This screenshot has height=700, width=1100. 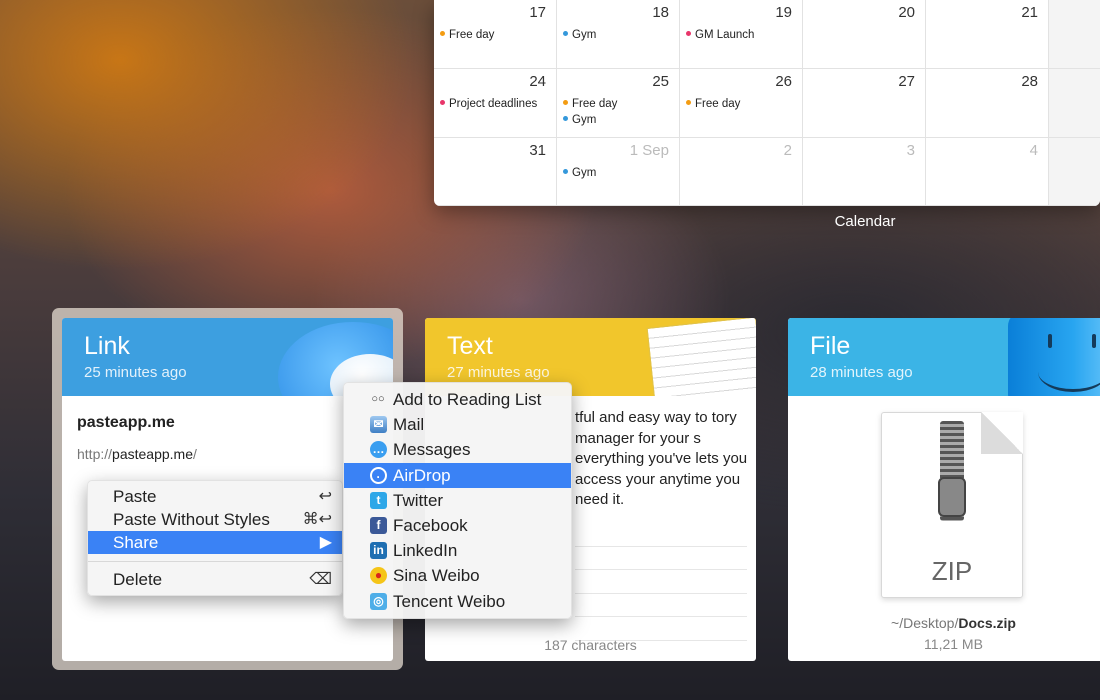 What do you see at coordinates (1029, 12) in the screenshot?
I see `calendar-date: 21` at bounding box center [1029, 12].